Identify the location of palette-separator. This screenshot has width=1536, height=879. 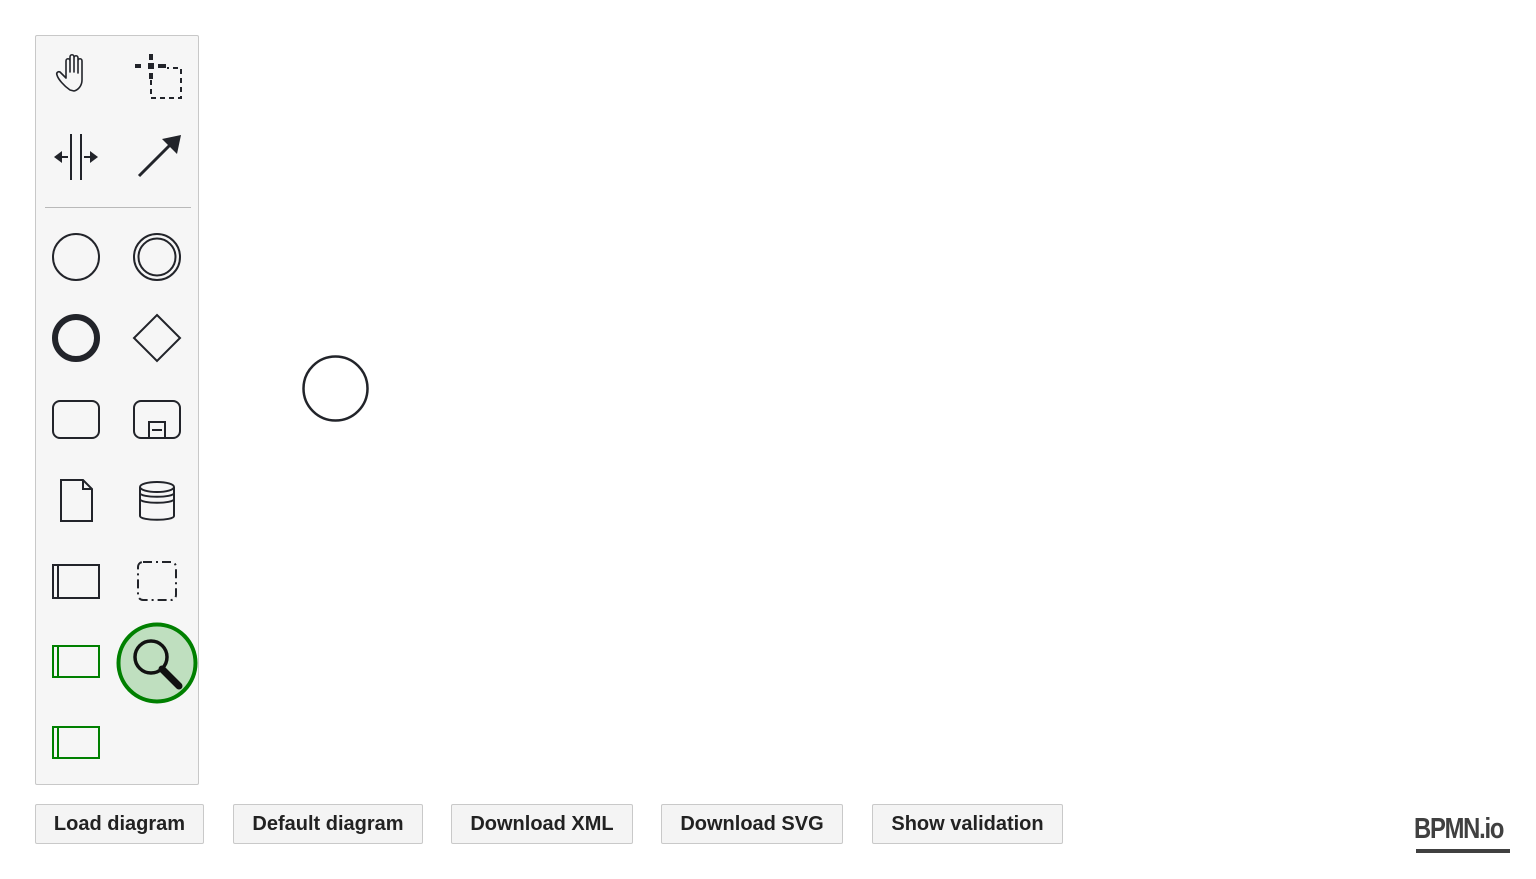
(118, 207).